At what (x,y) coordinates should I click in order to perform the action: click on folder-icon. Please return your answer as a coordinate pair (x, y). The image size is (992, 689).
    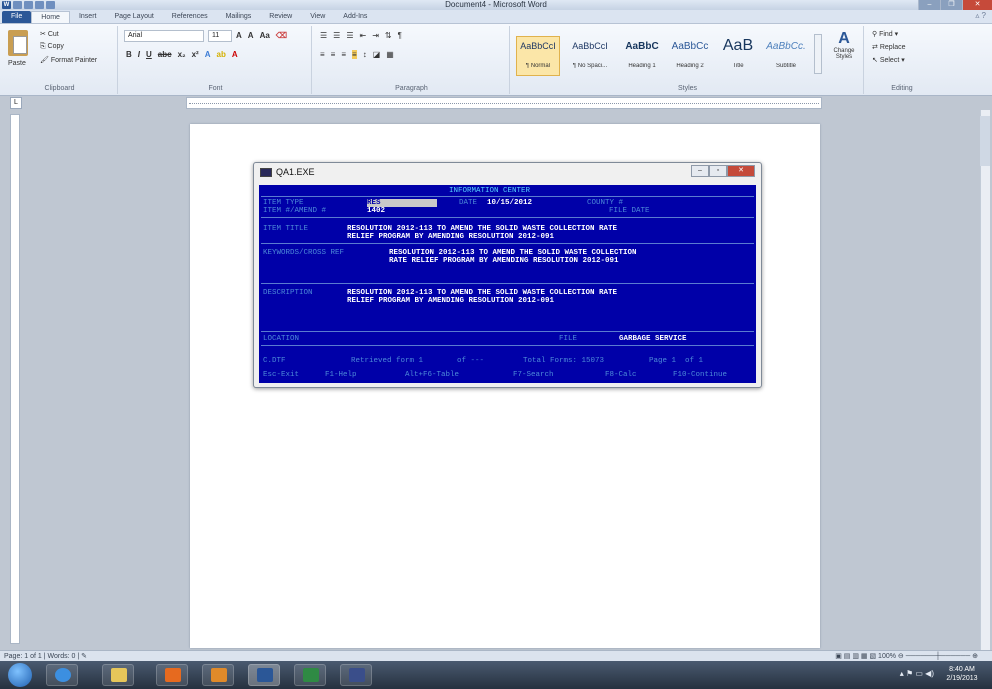
    Looking at the image, I should click on (119, 675).